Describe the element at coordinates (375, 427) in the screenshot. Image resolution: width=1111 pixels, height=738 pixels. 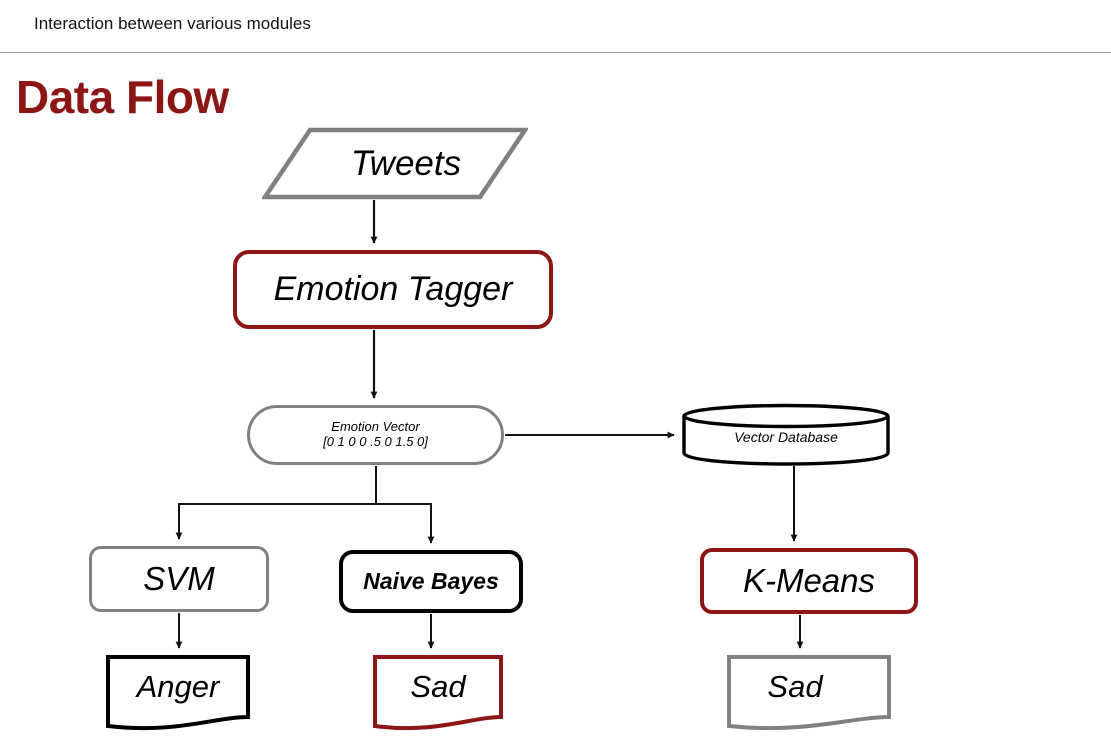
I see `node-emotion-vector-label-line1: Emotion Vector` at that location.